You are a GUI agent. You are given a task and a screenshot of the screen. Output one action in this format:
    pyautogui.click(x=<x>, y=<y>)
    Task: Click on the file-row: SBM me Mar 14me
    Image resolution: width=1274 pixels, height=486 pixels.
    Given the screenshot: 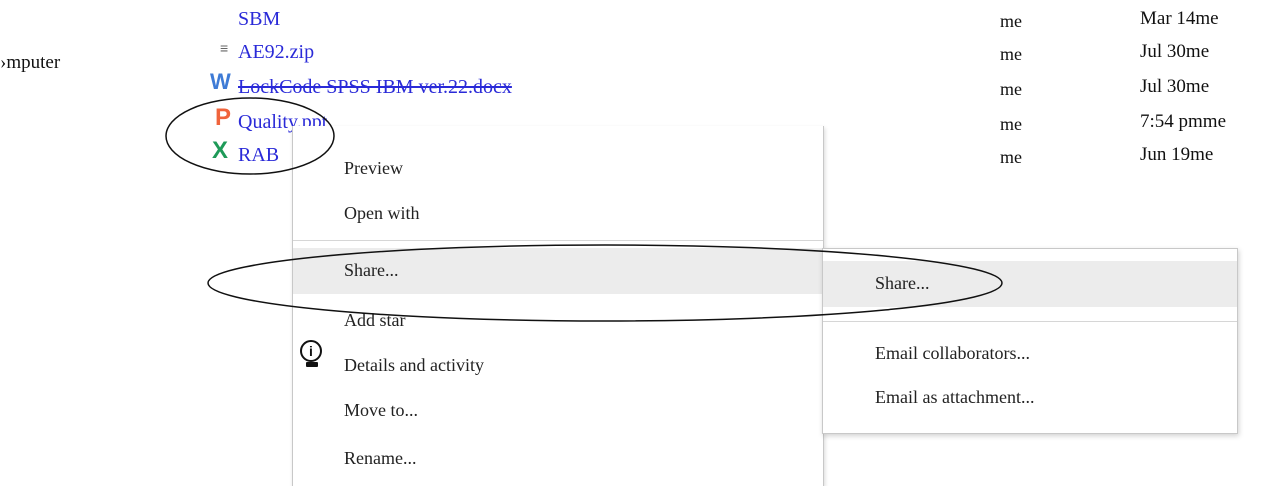 What is the action you would take?
    pyautogui.click(x=637, y=20)
    